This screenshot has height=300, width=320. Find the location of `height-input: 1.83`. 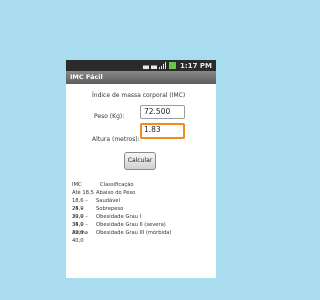

height-input: 1.83 is located at coordinates (162, 131).